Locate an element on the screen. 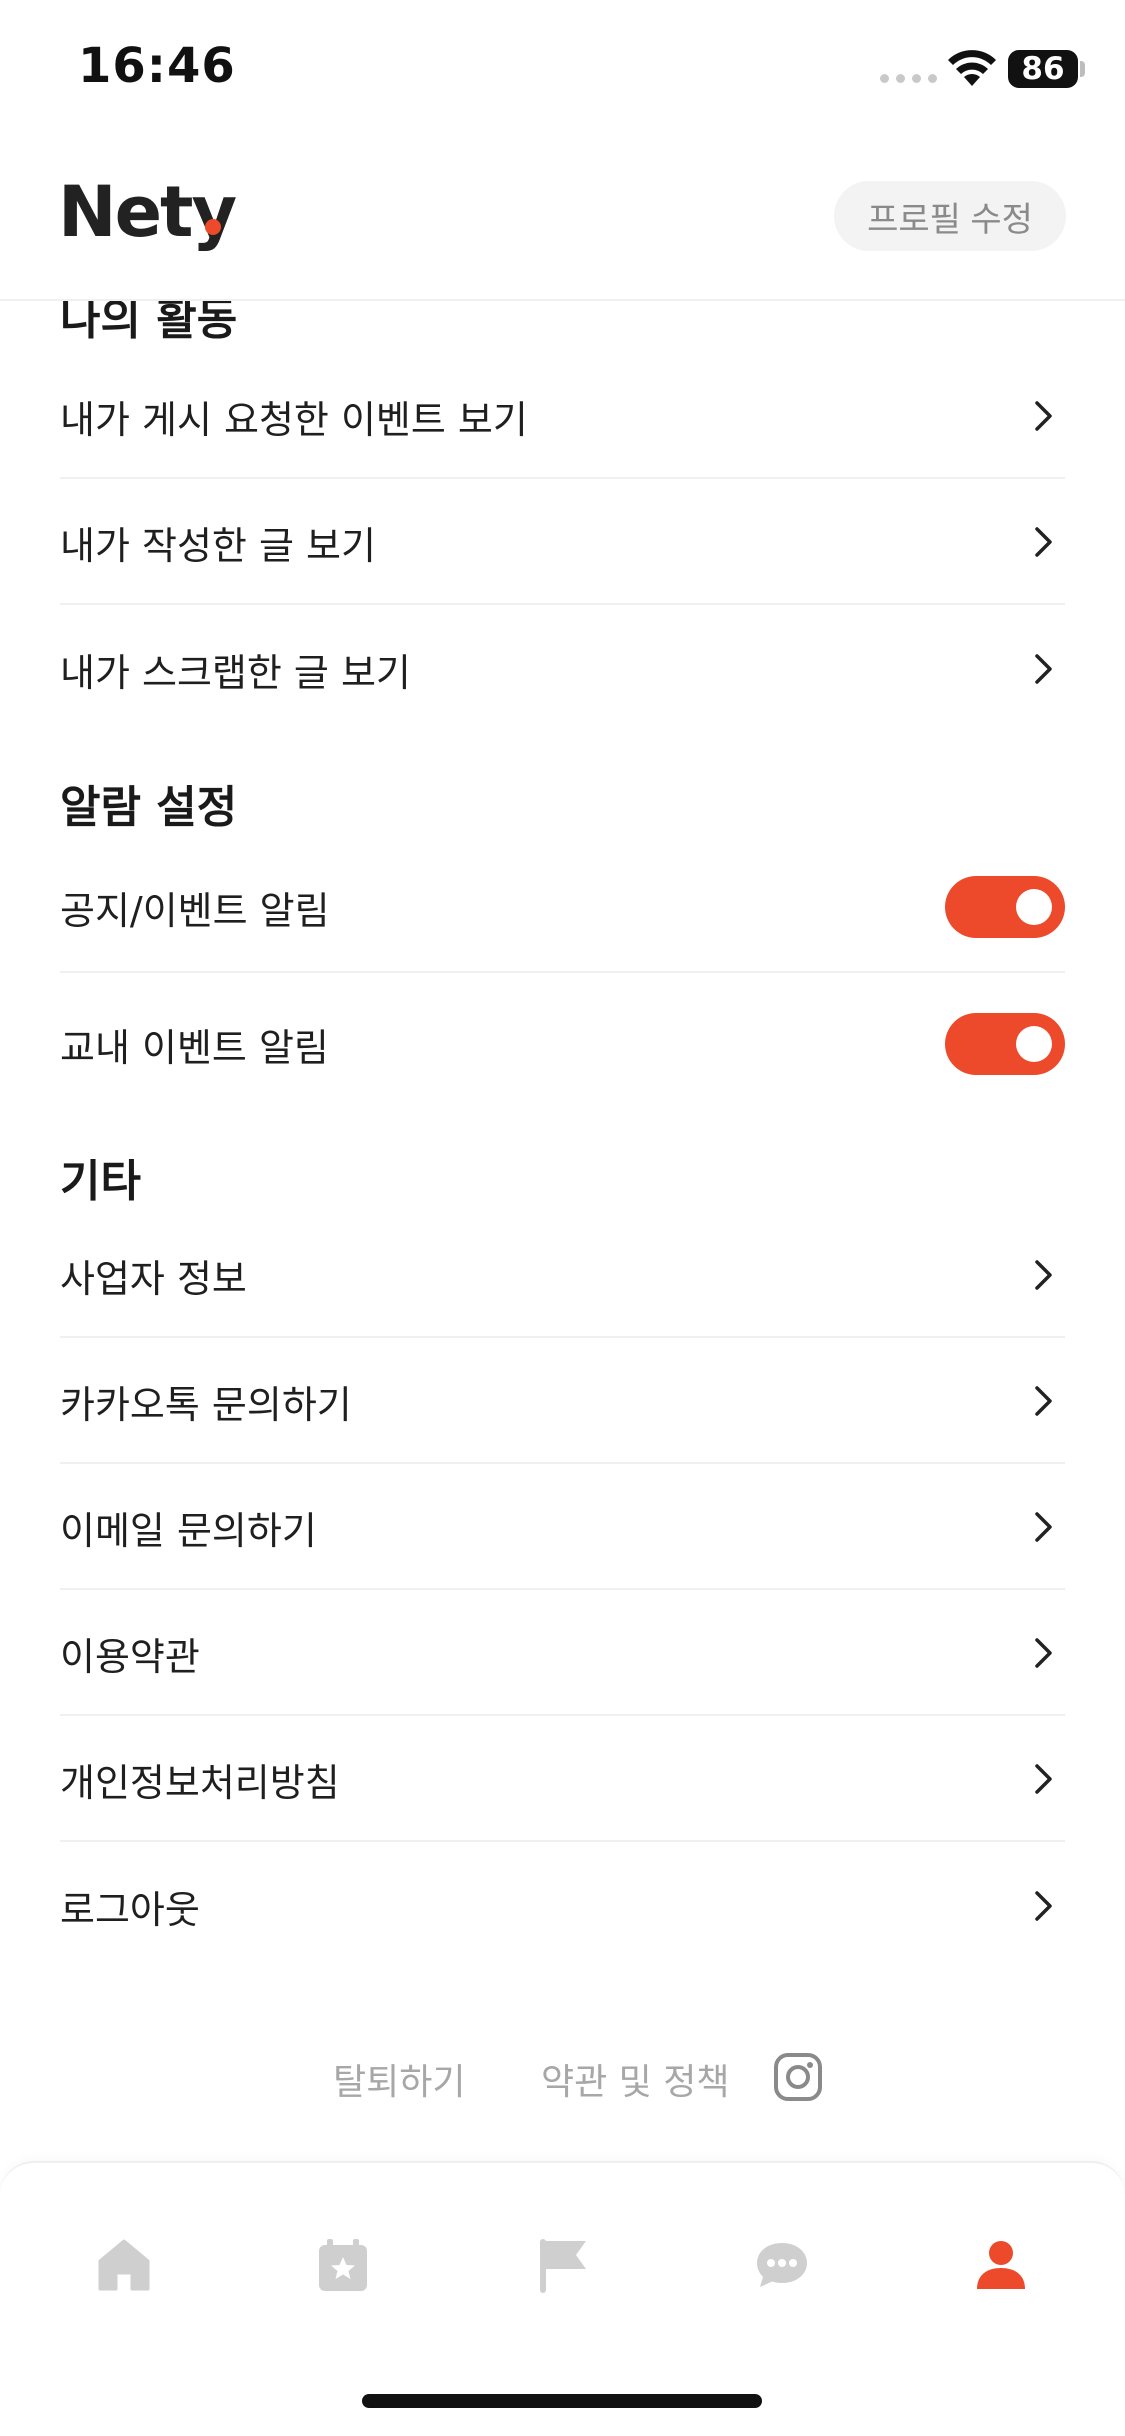 Image resolution: width=1125 pixels, height=2436 pixels. setting-label: 공지/이벤트 알림 is located at coordinates (195, 910).